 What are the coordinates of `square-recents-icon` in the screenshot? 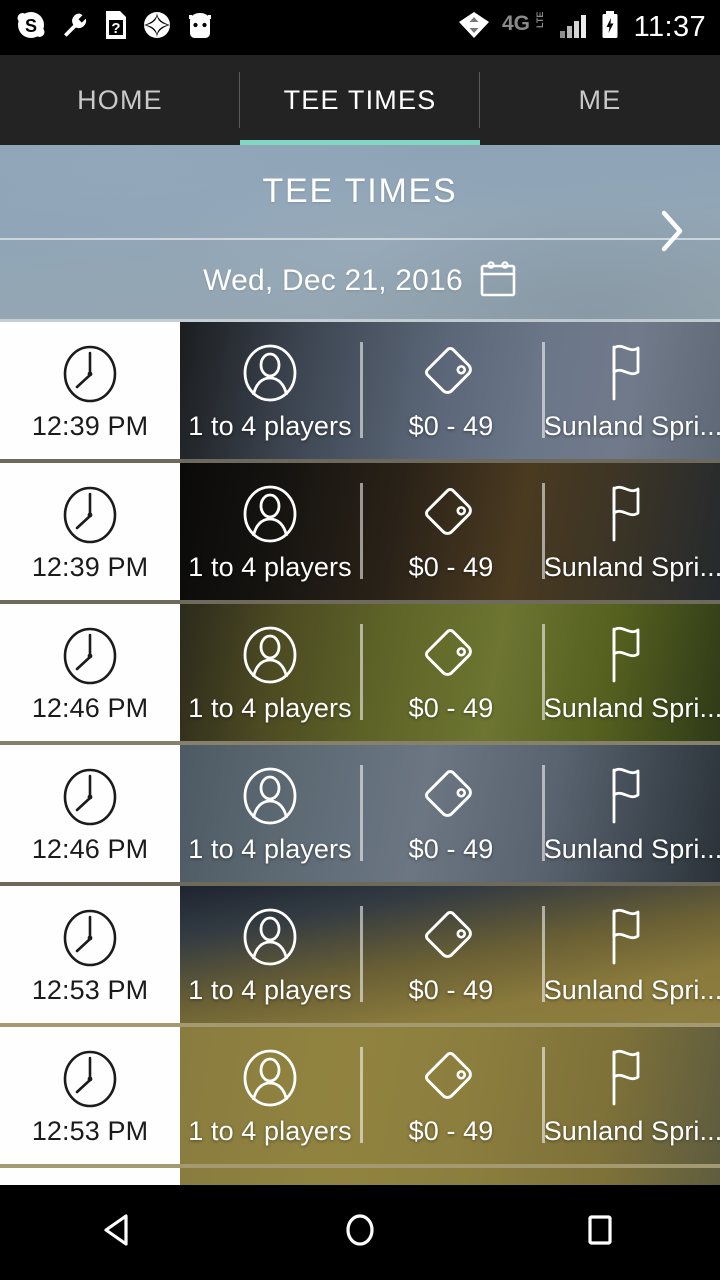 It's located at (600, 1232).